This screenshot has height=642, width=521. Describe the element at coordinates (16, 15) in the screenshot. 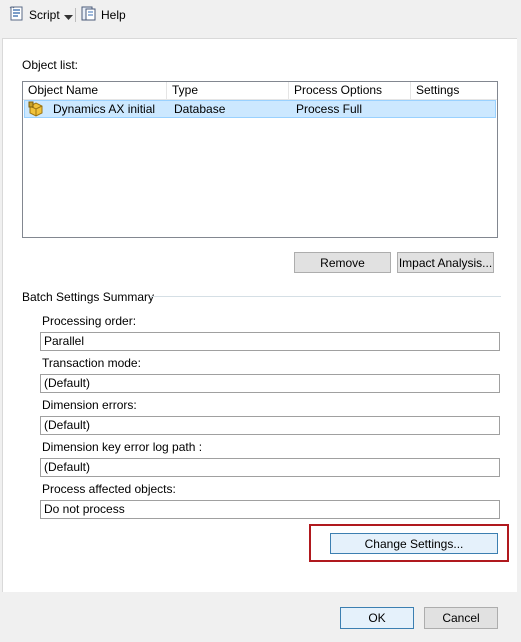

I see `script-icon` at that location.